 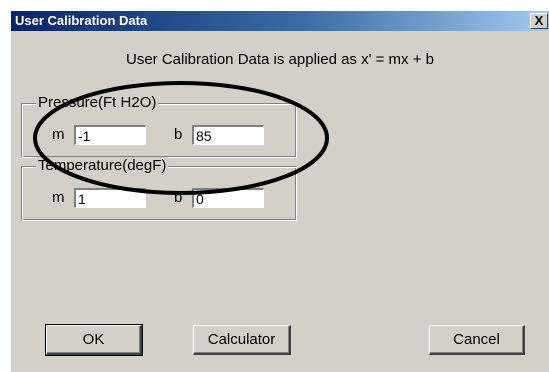 What do you see at coordinates (159, 189) in the screenshot?
I see `temperature-group: Temperature(degF) m b` at bounding box center [159, 189].